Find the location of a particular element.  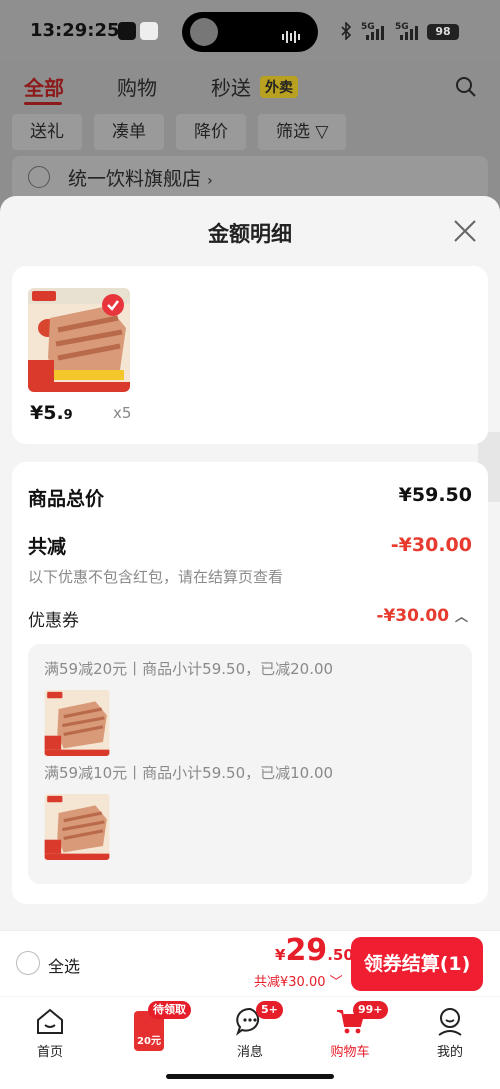

chevron-down-icon: ﹀ is located at coordinates (336, 982).